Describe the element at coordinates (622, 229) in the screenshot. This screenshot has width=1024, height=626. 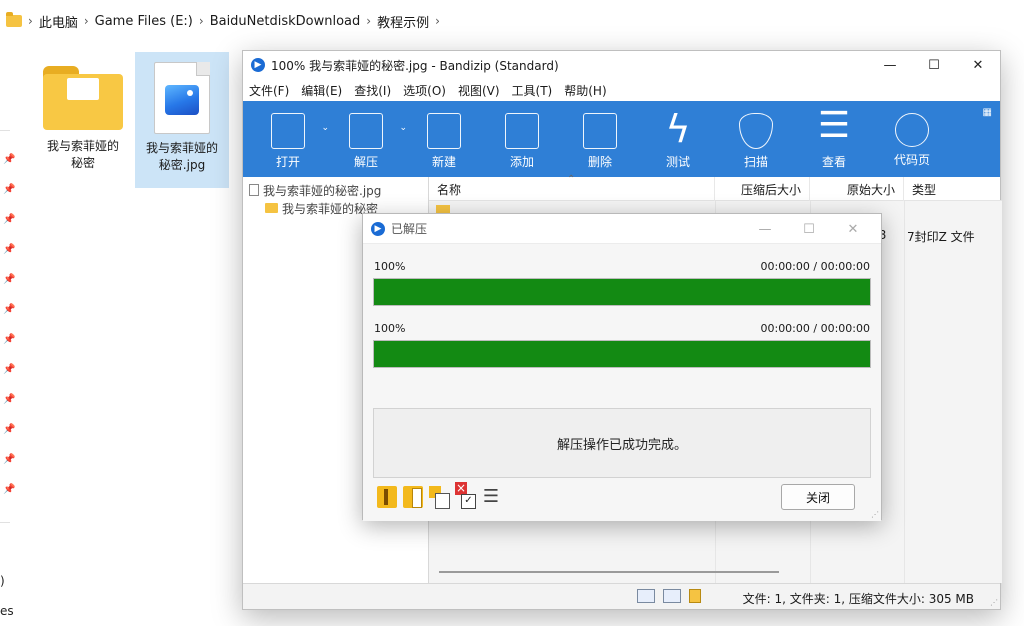
I see `dialog-title-bar: ▶ 已解压 — ☐ ✕` at that location.